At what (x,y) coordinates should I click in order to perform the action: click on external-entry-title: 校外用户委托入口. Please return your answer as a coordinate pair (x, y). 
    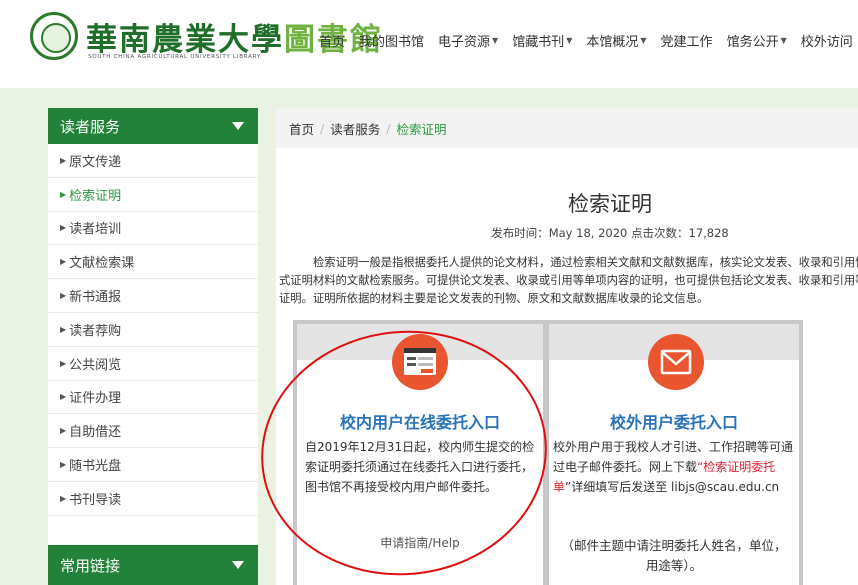
    Looking at the image, I should click on (674, 421).